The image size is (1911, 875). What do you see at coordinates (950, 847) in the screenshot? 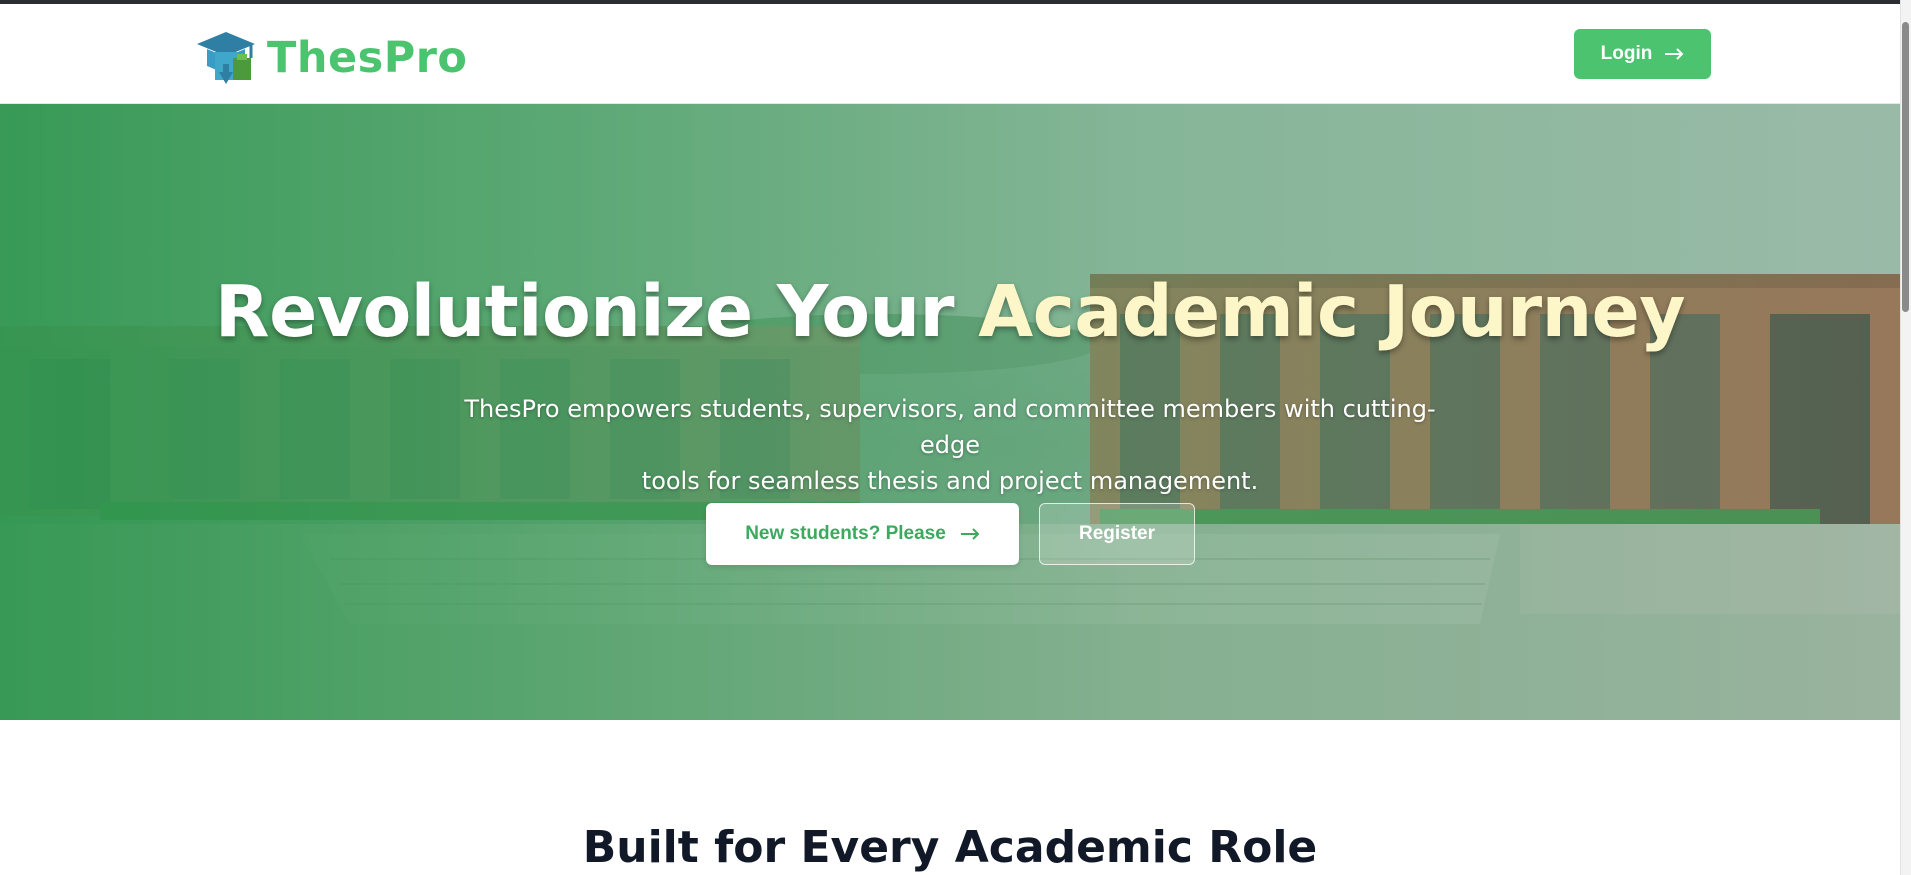
I see `roles-section-title: Built for Every Academic Role` at bounding box center [950, 847].